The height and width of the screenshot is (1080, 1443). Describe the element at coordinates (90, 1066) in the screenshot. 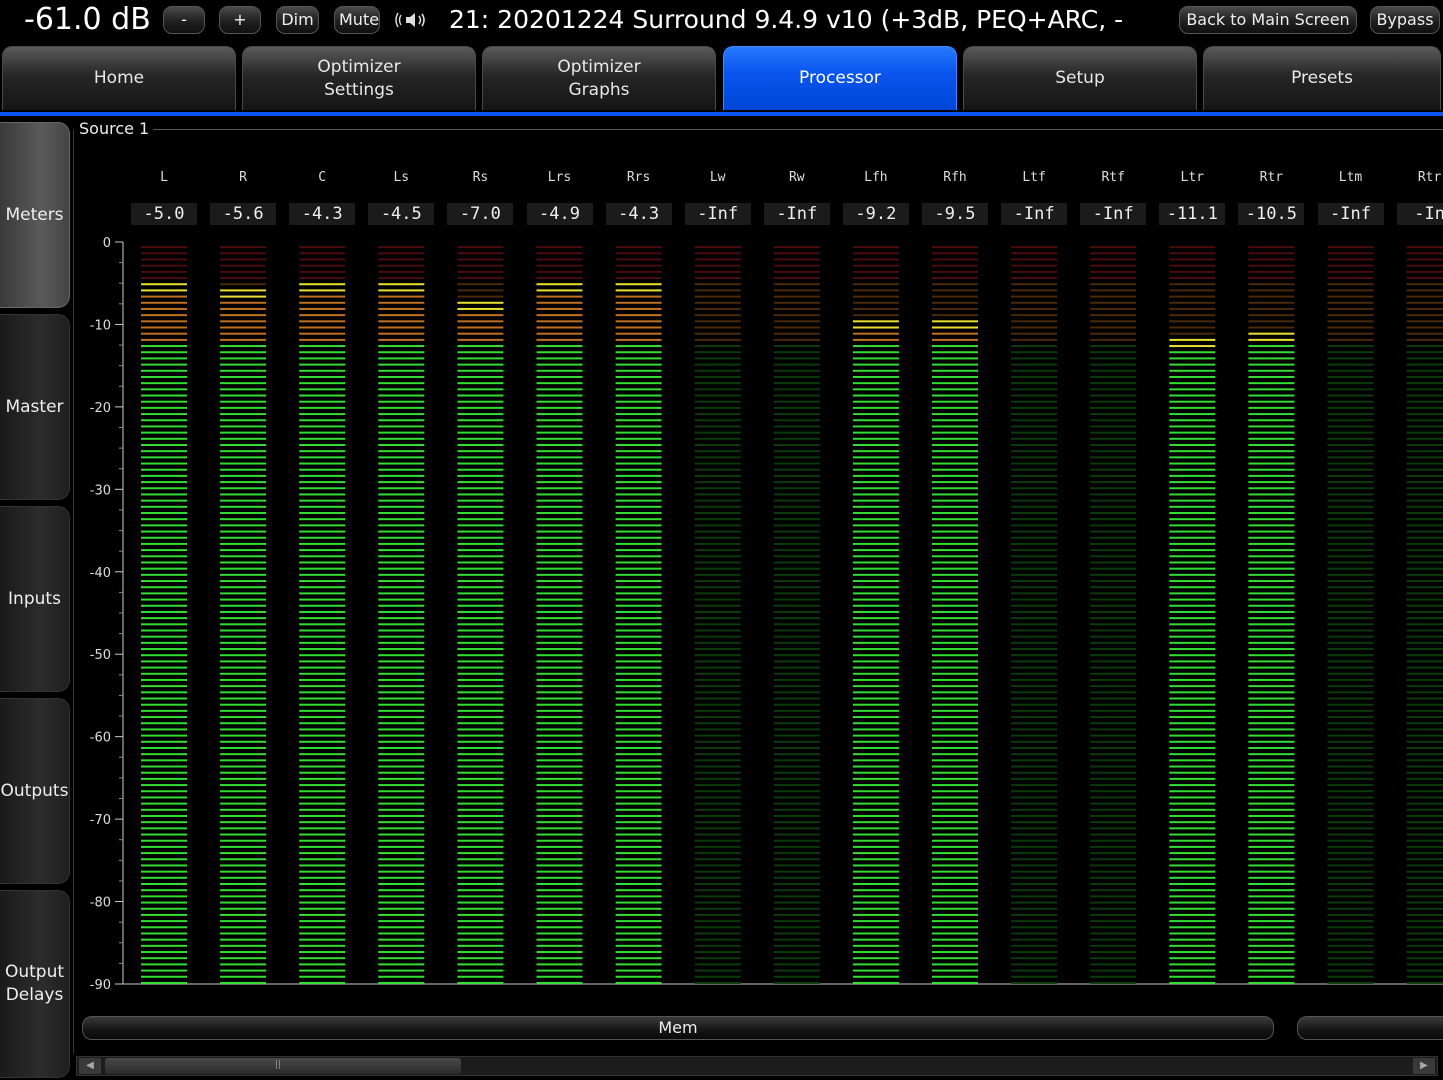

I see `scroll-left-arrow-icon: ◀` at that location.